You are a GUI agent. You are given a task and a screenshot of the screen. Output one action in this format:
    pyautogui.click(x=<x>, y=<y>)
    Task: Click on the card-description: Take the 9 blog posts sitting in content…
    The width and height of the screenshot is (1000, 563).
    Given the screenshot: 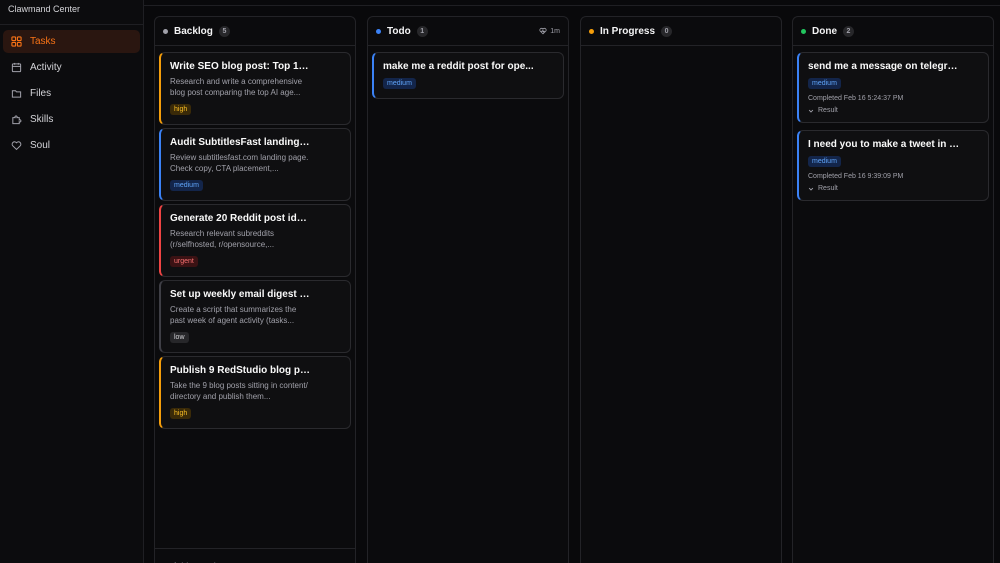 What is the action you would take?
    pyautogui.click(x=239, y=391)
    